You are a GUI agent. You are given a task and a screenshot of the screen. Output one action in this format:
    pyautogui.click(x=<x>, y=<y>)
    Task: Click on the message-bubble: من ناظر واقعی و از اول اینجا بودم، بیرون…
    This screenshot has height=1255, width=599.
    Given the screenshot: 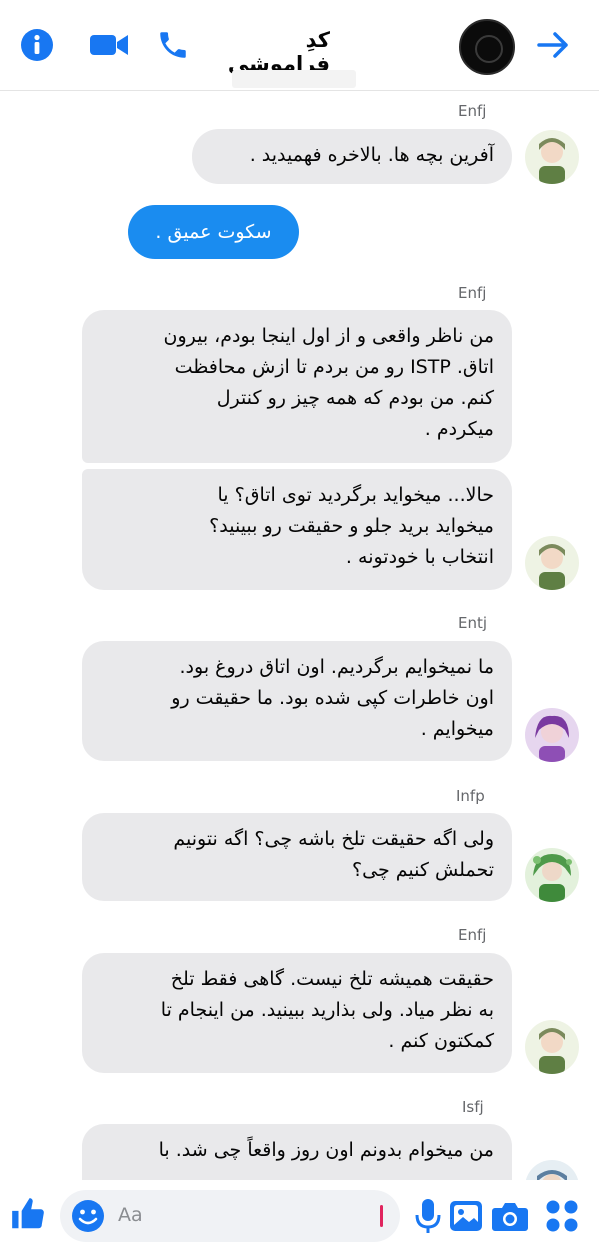 What is the action you would take?
    pyautogui.click(x=297, y=386)
    